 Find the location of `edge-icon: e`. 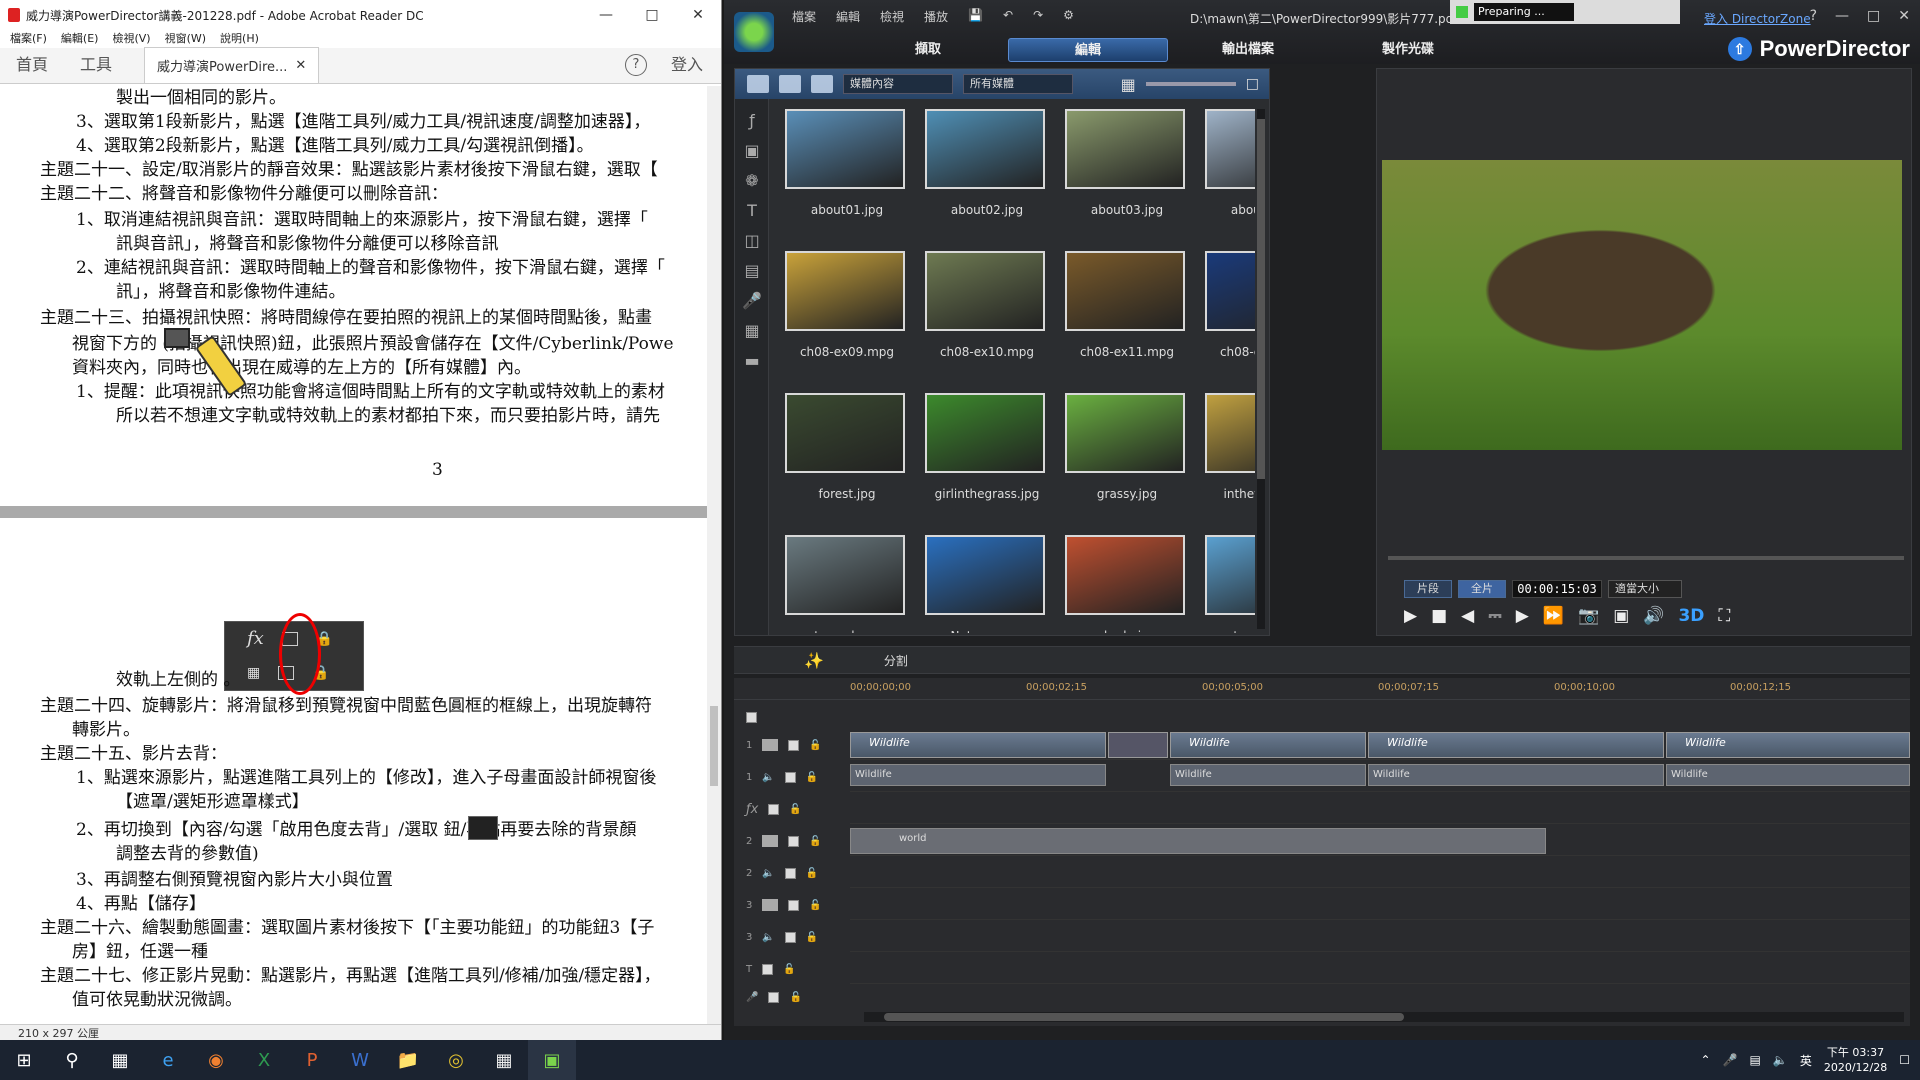

edge-icon: e is located at coordinates (168, 1060).